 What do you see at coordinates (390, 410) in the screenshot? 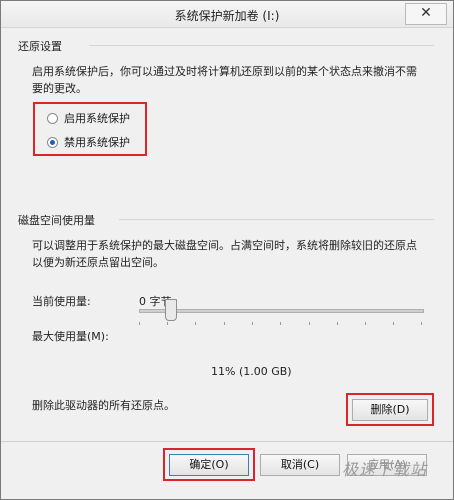
I see `delete-button: 删除(D)` at bounding box center [390, 410].